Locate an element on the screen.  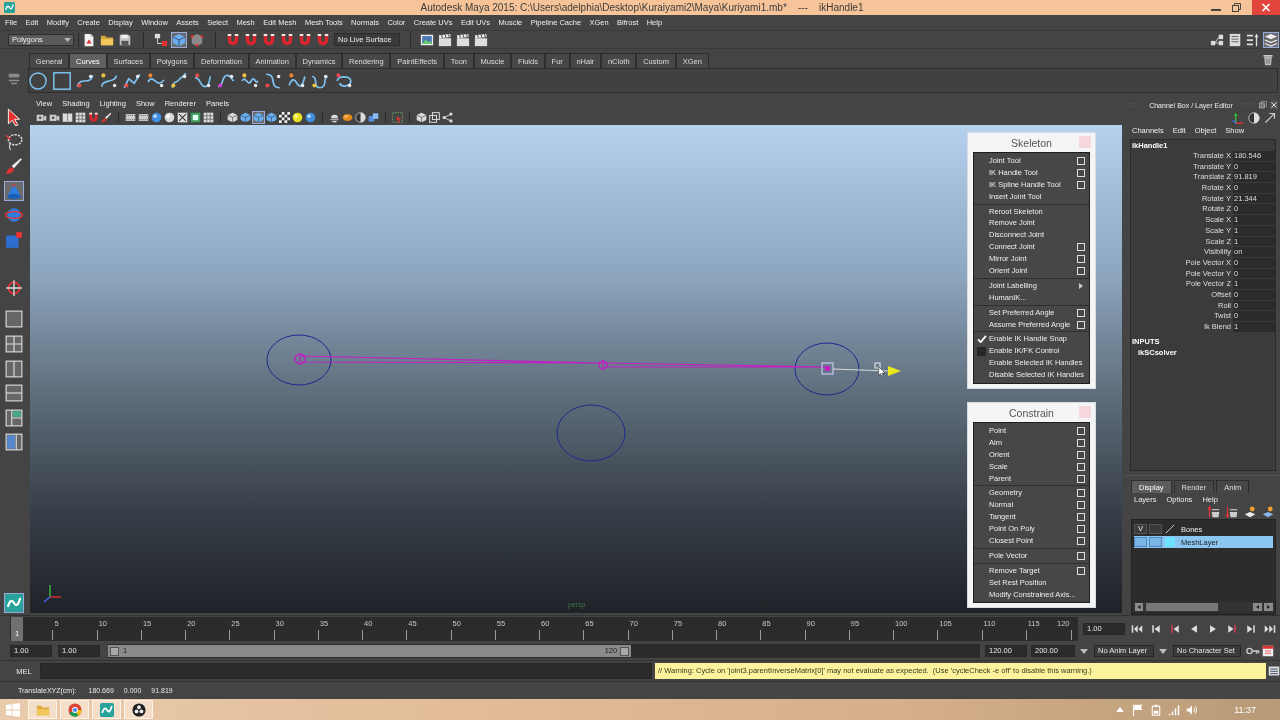
hierarchy-icon is located at coordinates (161, 39).